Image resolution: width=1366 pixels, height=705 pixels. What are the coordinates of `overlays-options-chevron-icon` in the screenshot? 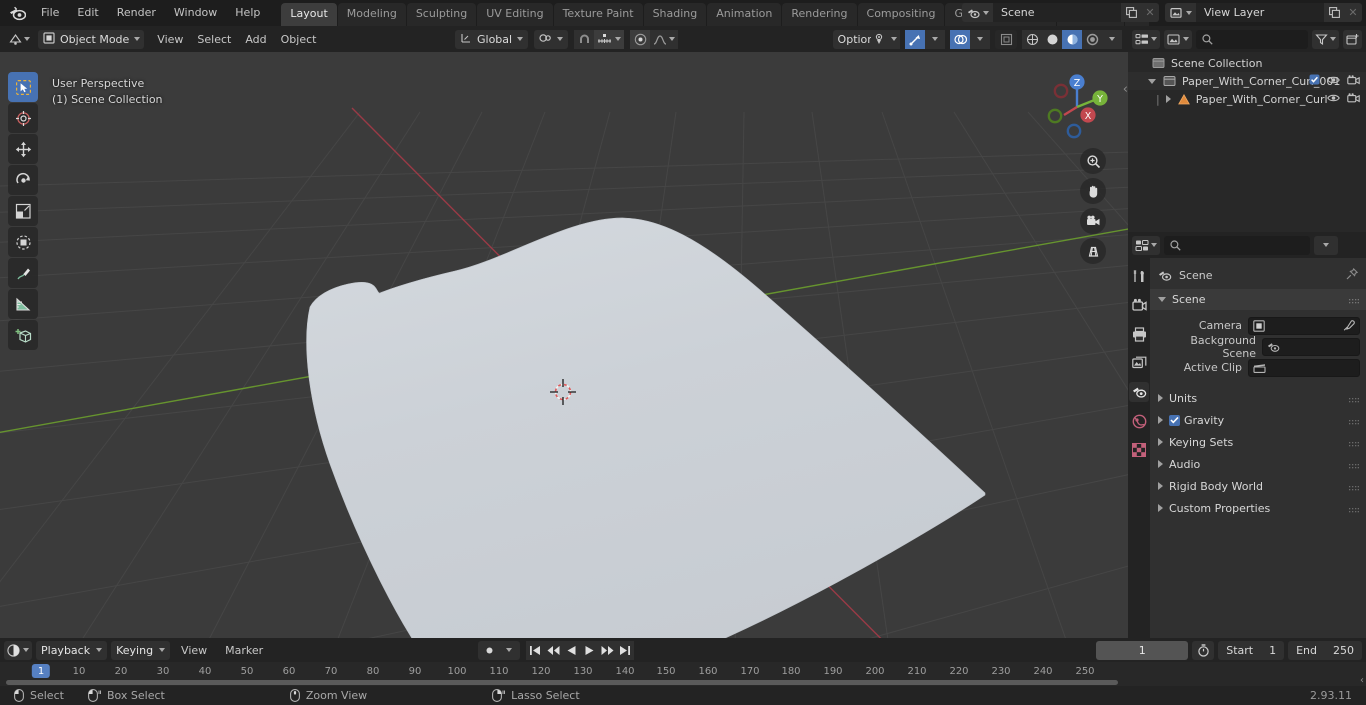 It's located at (980, 39).